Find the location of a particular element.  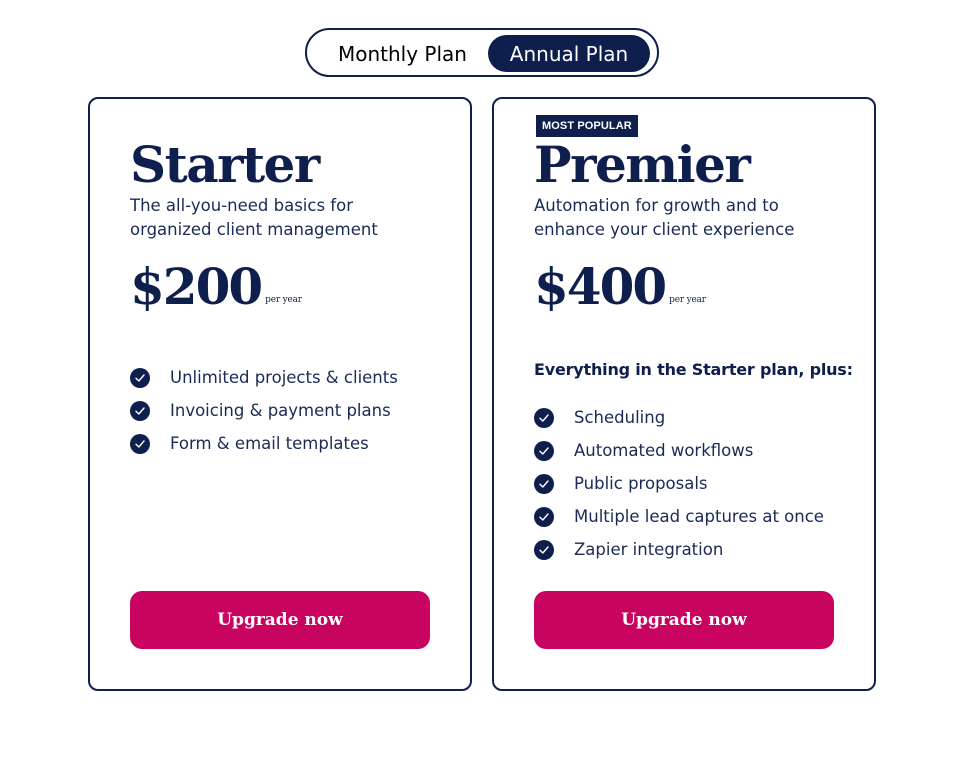

feature-label: Public proposals is located at coordinates (641, 483).